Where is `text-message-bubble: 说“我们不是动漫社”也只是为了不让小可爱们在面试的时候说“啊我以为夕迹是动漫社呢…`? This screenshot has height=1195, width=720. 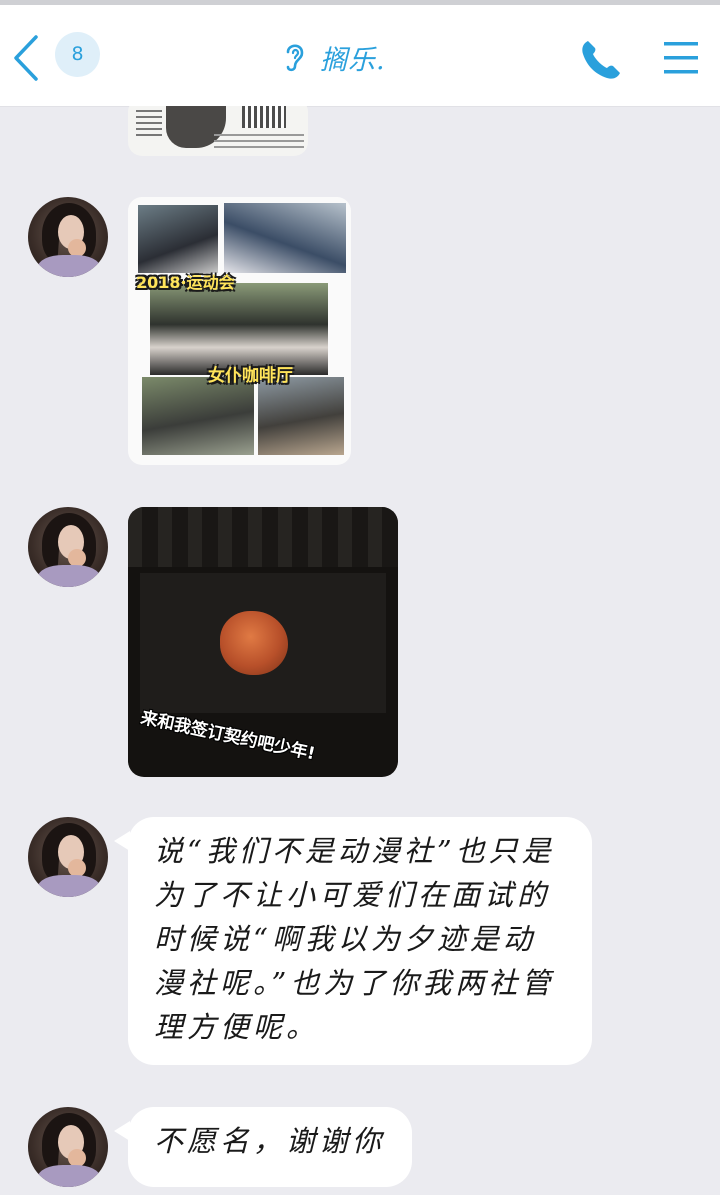 text-message-bubble: 说“我们不是动漫社”也只是为了不让小可爱们在面试的时候说“啊我以为夕迹是动漫社呢… is located at coordinates (353, 941).